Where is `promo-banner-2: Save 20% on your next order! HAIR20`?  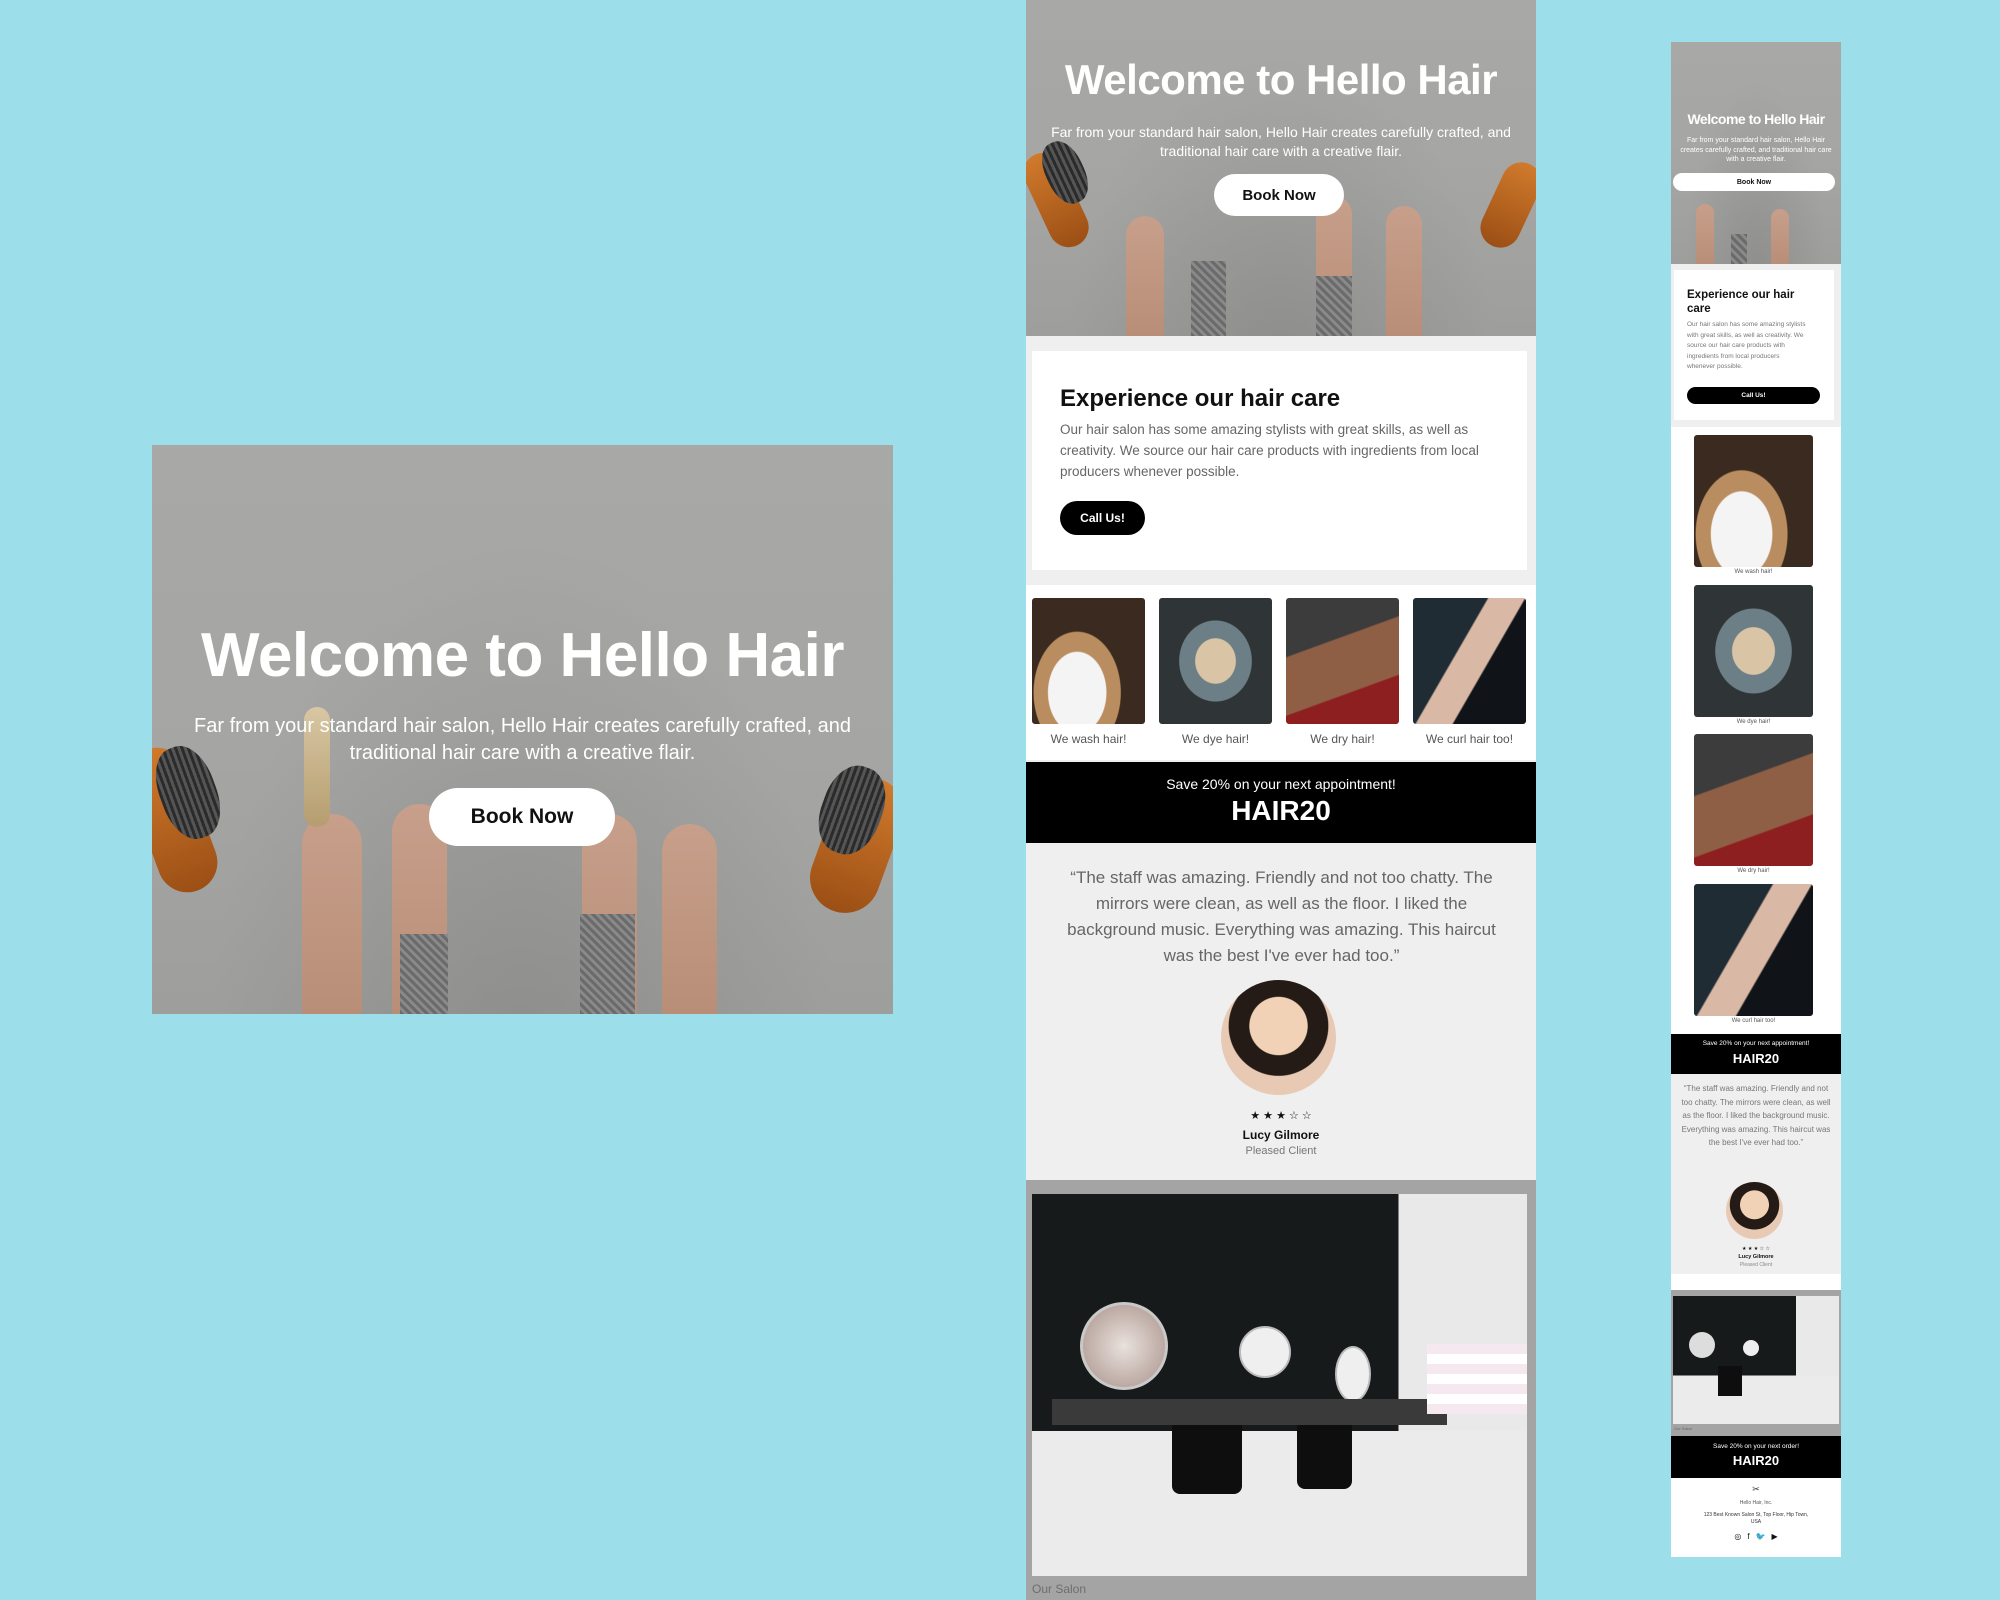
promo-banner-2: Save 20% on your next order! HAIR20 is located at coordinates (1756, 1457).